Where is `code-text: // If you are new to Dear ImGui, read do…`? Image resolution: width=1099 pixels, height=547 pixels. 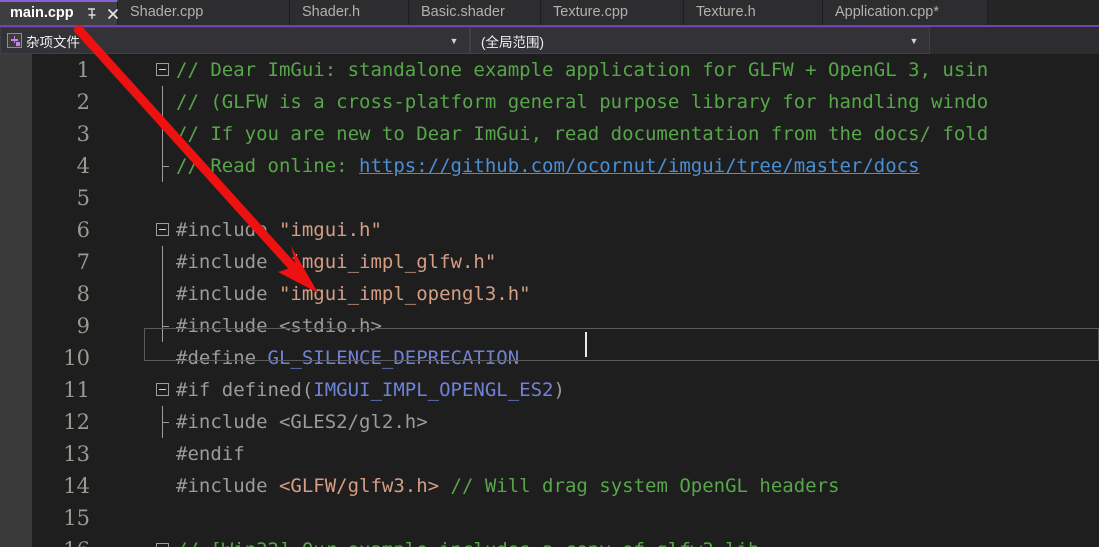 code-text: // If you are new to Dear ImGui, read do… is located at coordinates (582, 134).